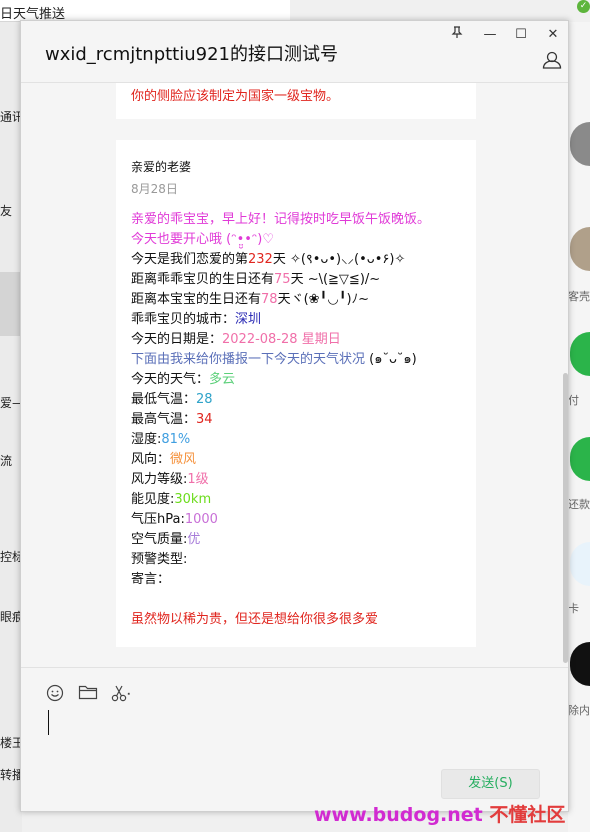  Describe the element at coordinates (159, 539) in the screenshot. I see `label: 空气质量:` at that location.